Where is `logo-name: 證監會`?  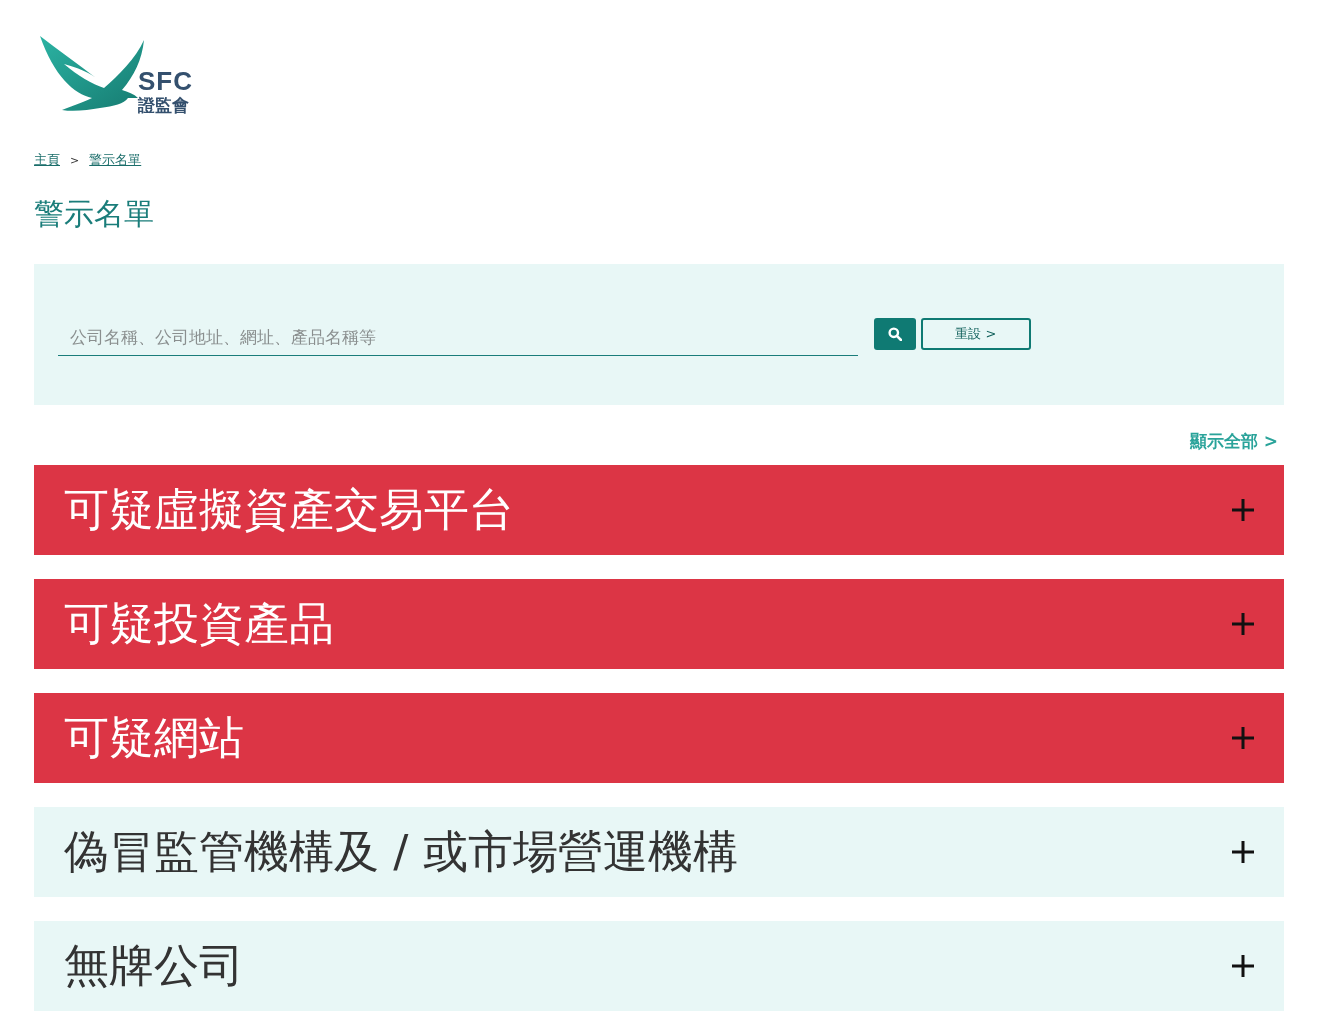
logo-name: 證監會 is located at coordinates (164, 105).